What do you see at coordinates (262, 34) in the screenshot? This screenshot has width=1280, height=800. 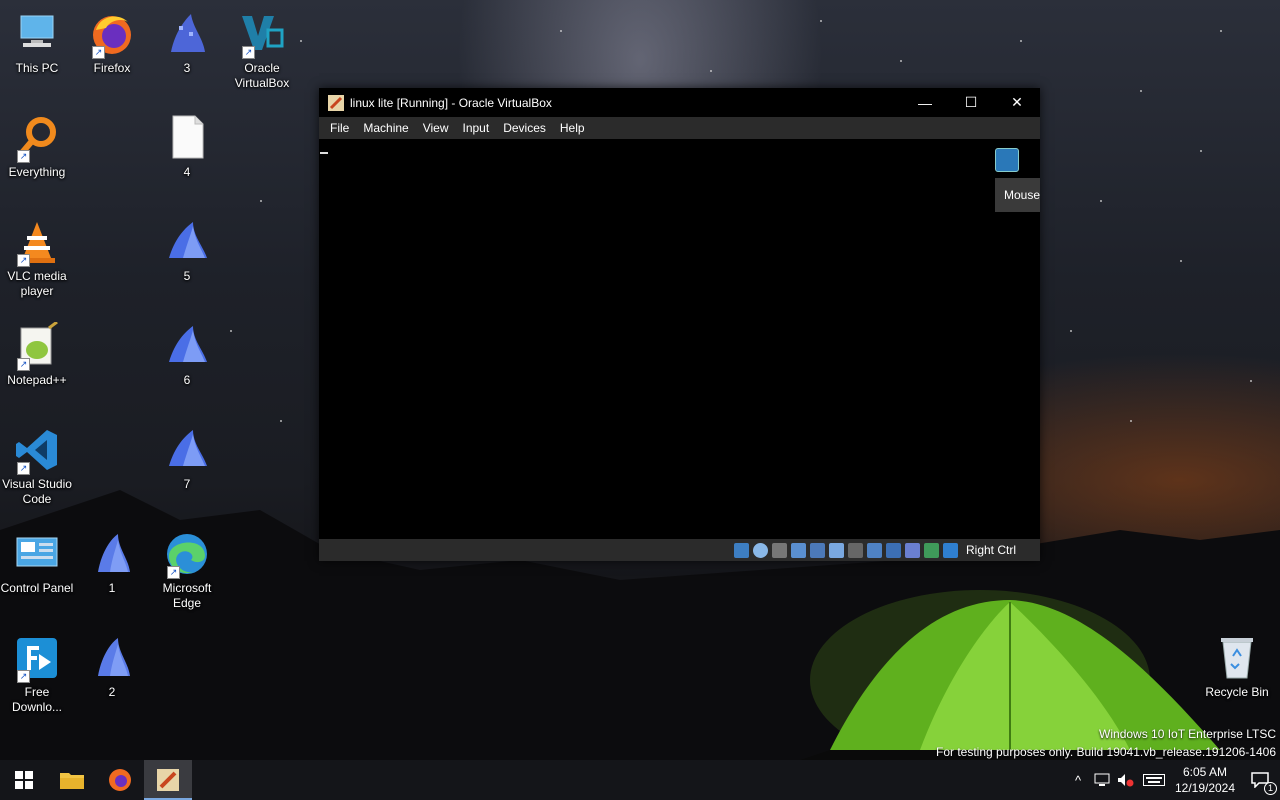 I see `virtualbox-icon: ↗` at bounding box center [262, 34].